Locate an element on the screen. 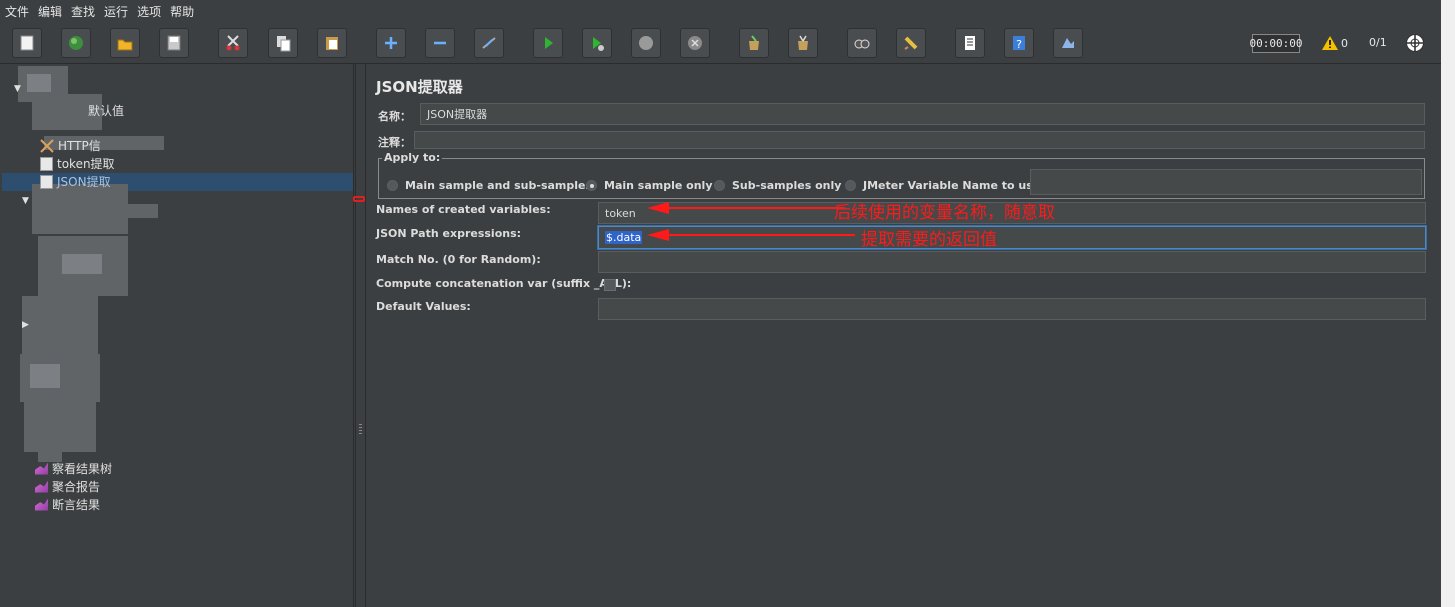 This screenshot has width=1455, height=607. help-button: ? is located at coordinates (1019, 43).